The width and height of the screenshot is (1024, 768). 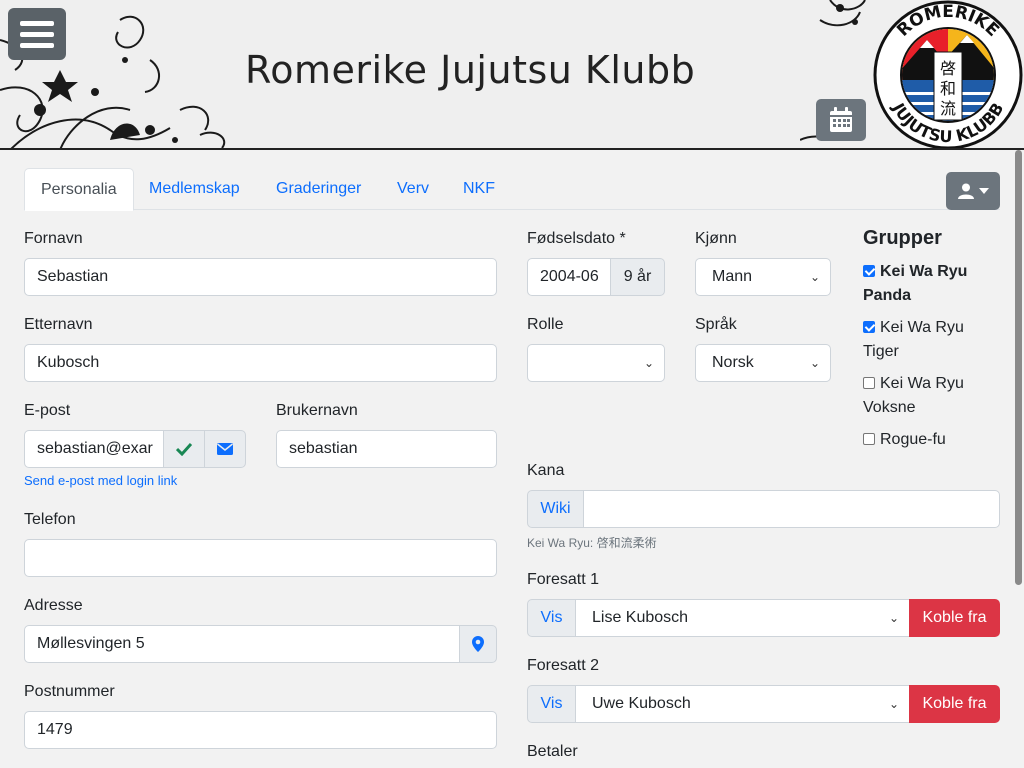 I want to click on fodselsdato-input: 2004-06, so click(x=569, y=277).